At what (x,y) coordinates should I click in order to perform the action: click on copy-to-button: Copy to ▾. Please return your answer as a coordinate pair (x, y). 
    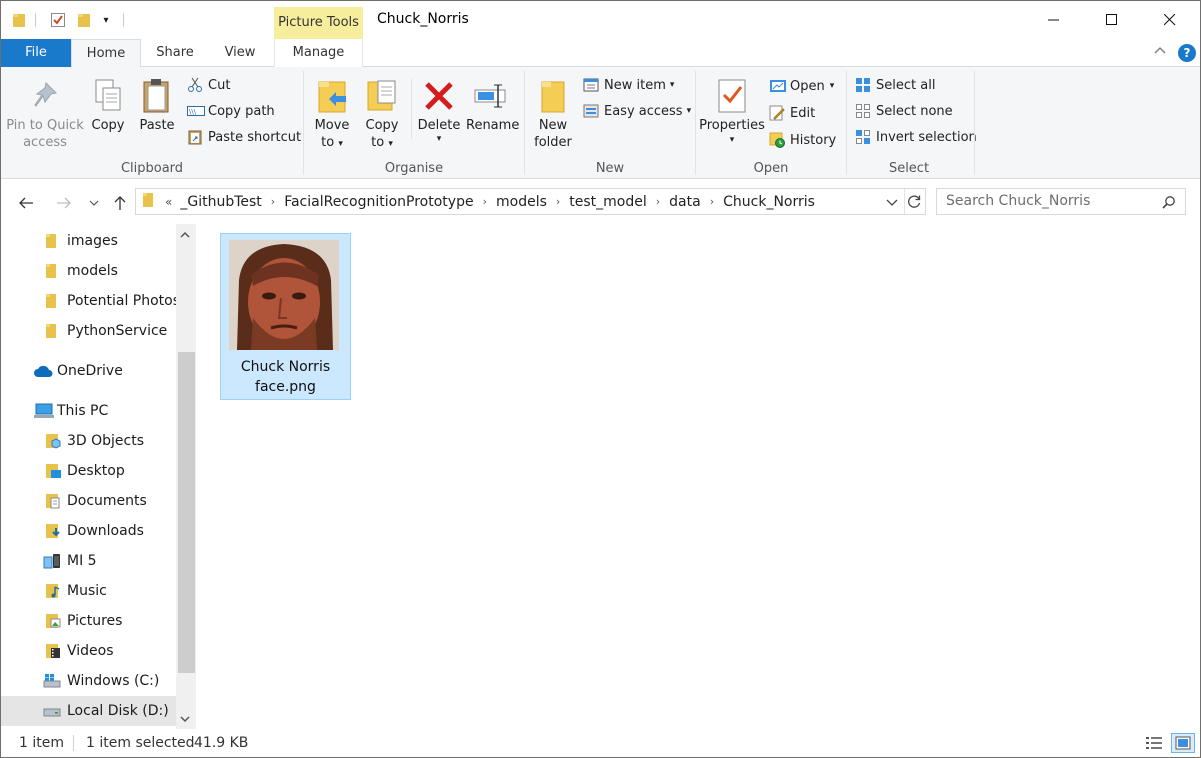
    Looking at the image, I should click on (382, 114).